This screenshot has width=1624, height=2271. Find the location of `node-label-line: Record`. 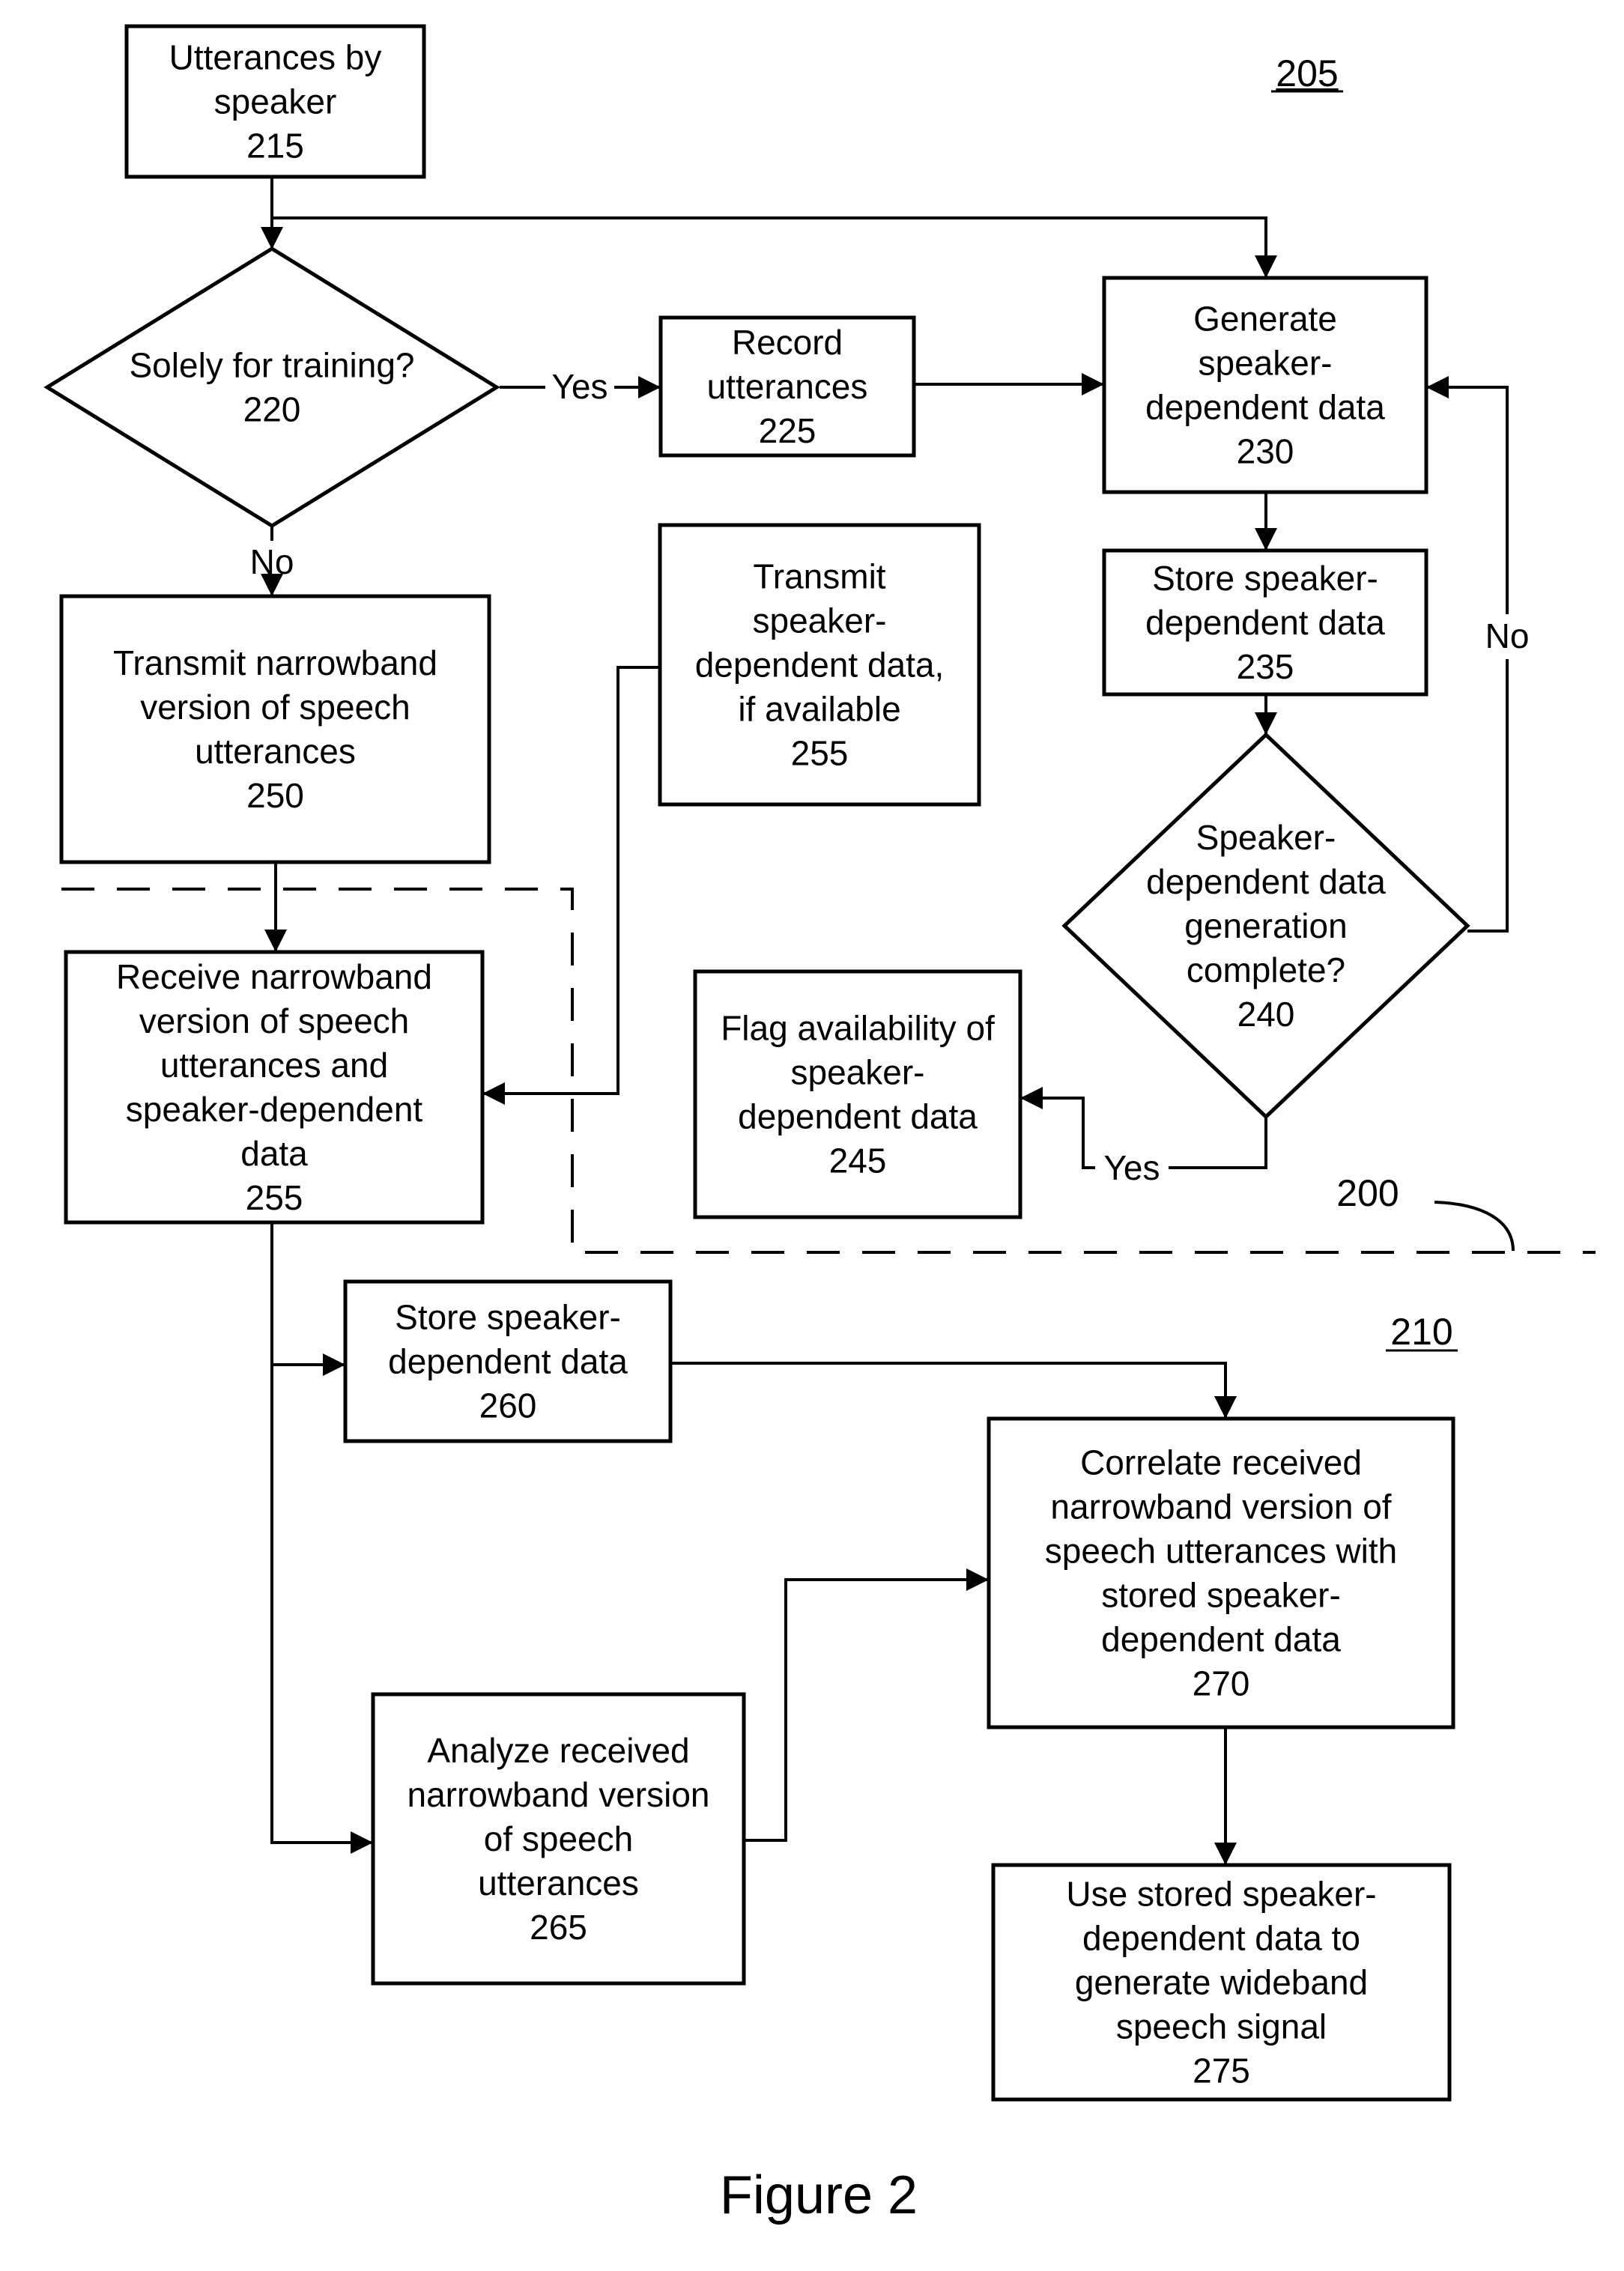

node-label-line: Record is located at coordinates (787, 342).